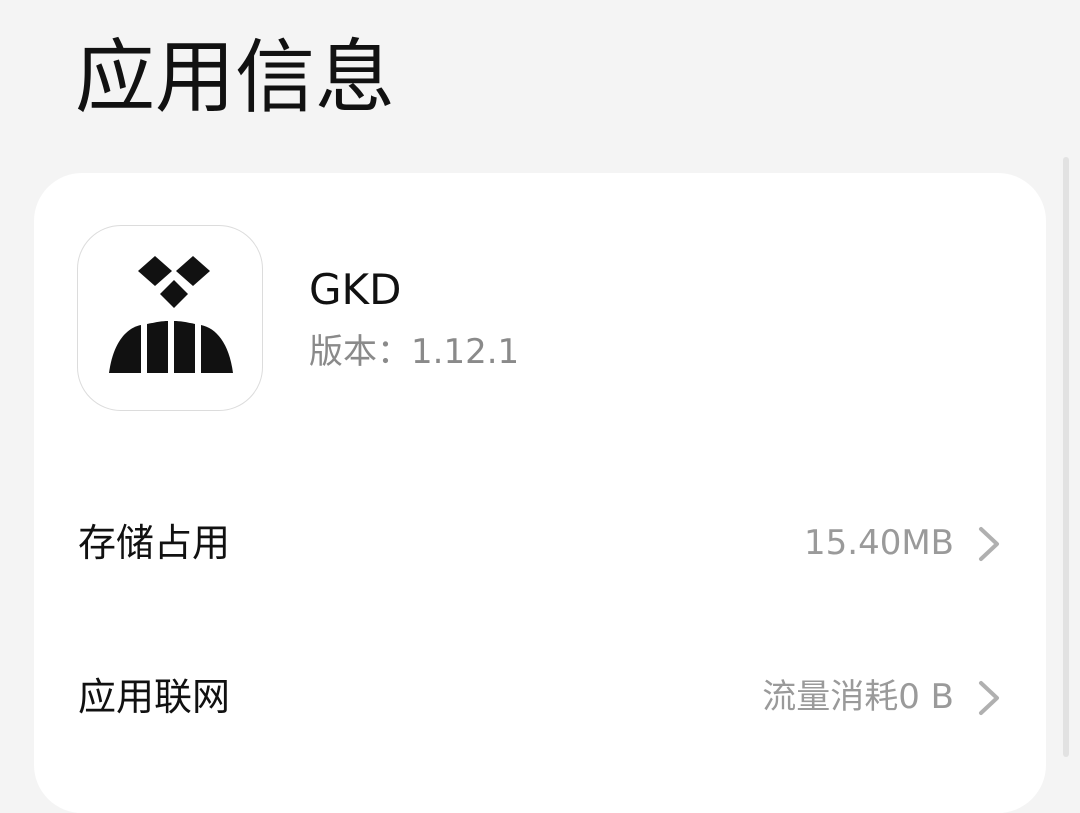 Image resolution: width=1080 pixels, height=813 pixels. What do you see at coordinates (154, 697) in the screenshot?
I see `app-network-label: 应用联网` at bounding box center [154, 697].